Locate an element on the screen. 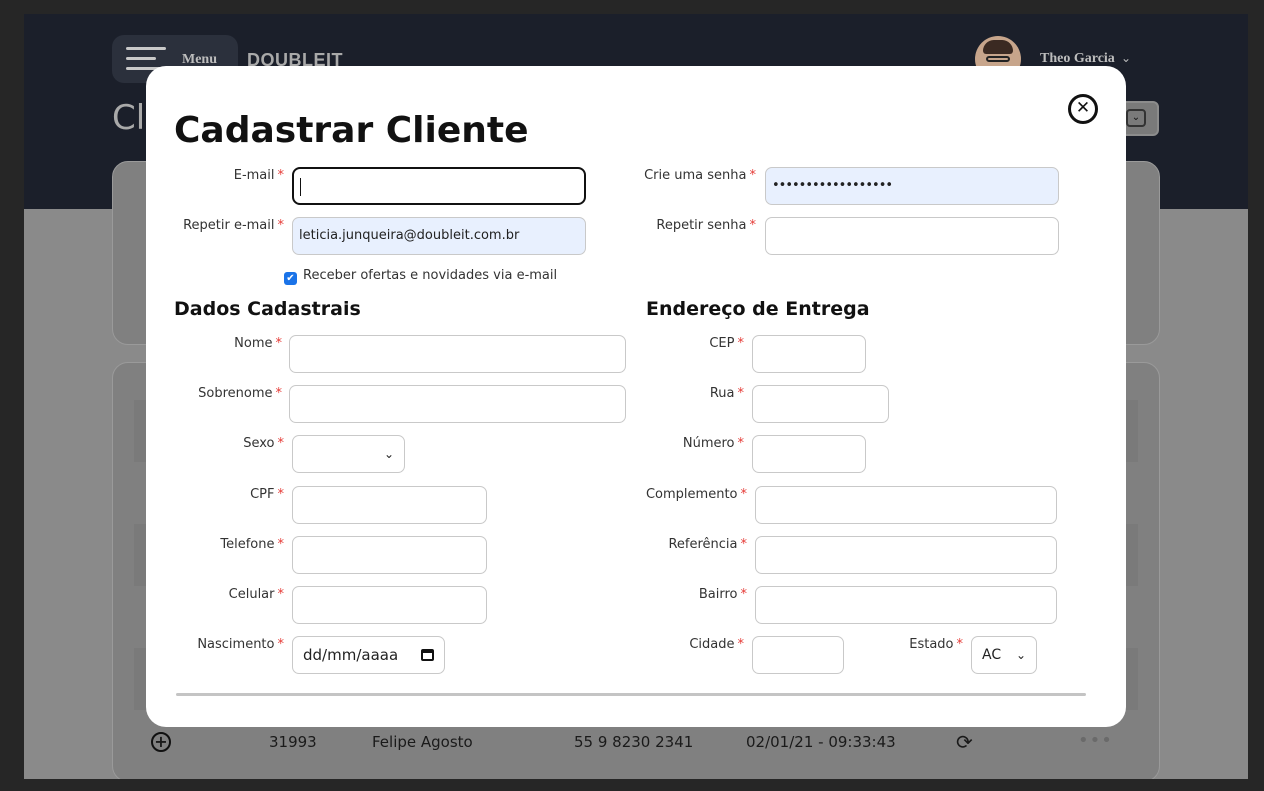  bairro-label: Bairro * is located at coordinates (722, 594).